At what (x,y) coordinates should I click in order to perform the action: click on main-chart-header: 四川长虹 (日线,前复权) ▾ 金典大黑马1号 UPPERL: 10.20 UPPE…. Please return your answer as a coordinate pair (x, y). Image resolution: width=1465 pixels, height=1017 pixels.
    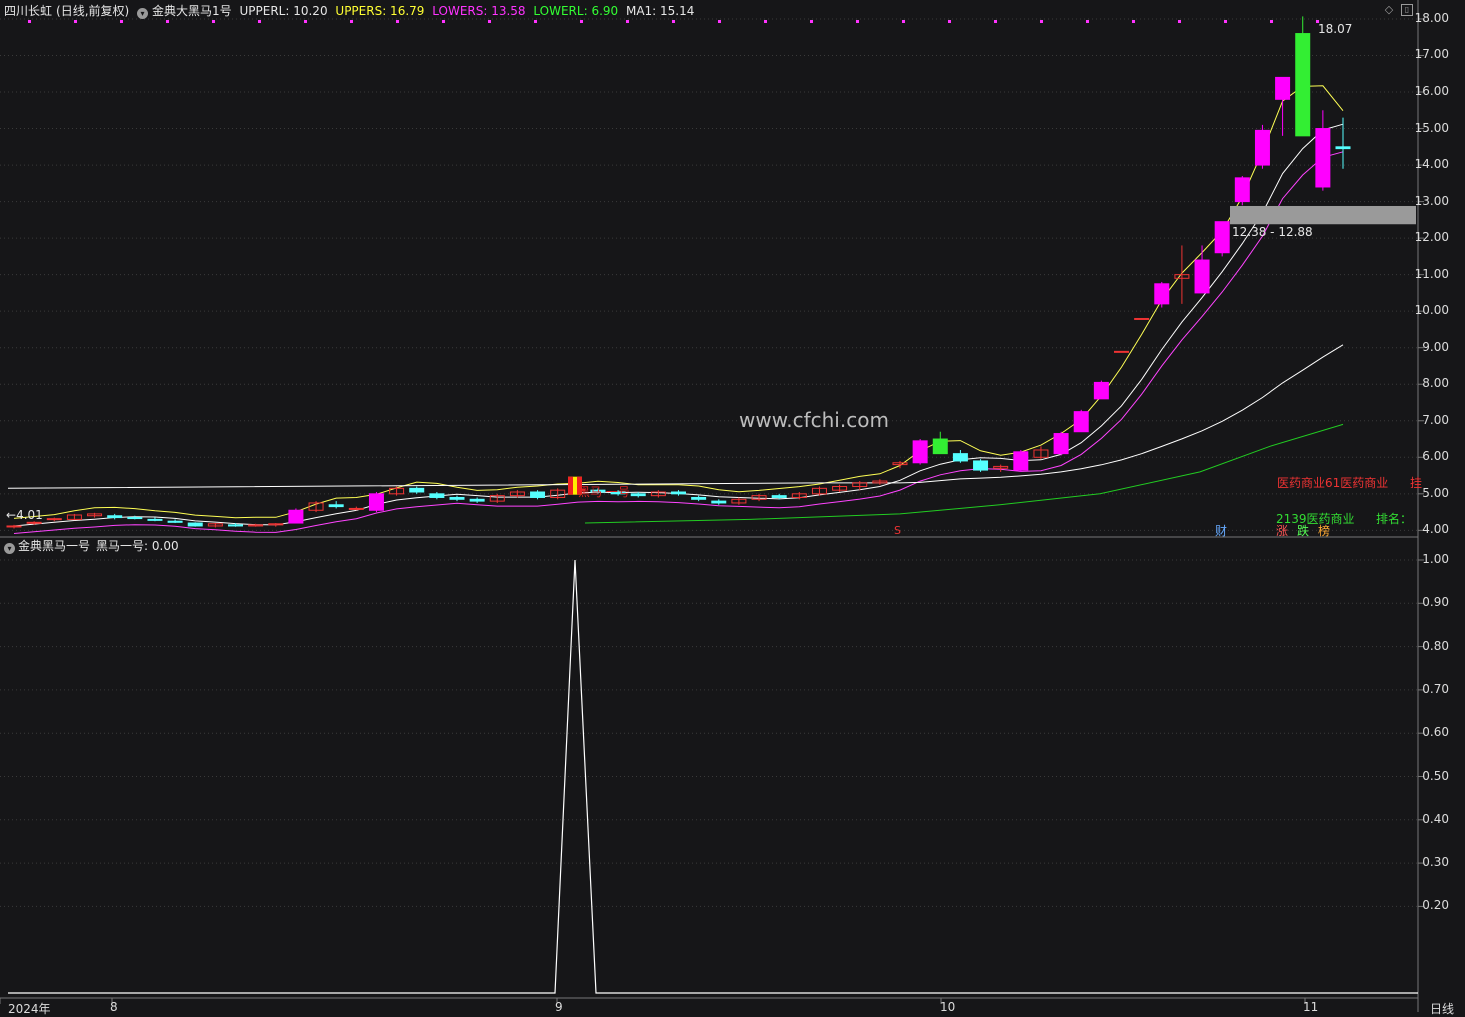
    Looking at the image, I should click on (351, 11).